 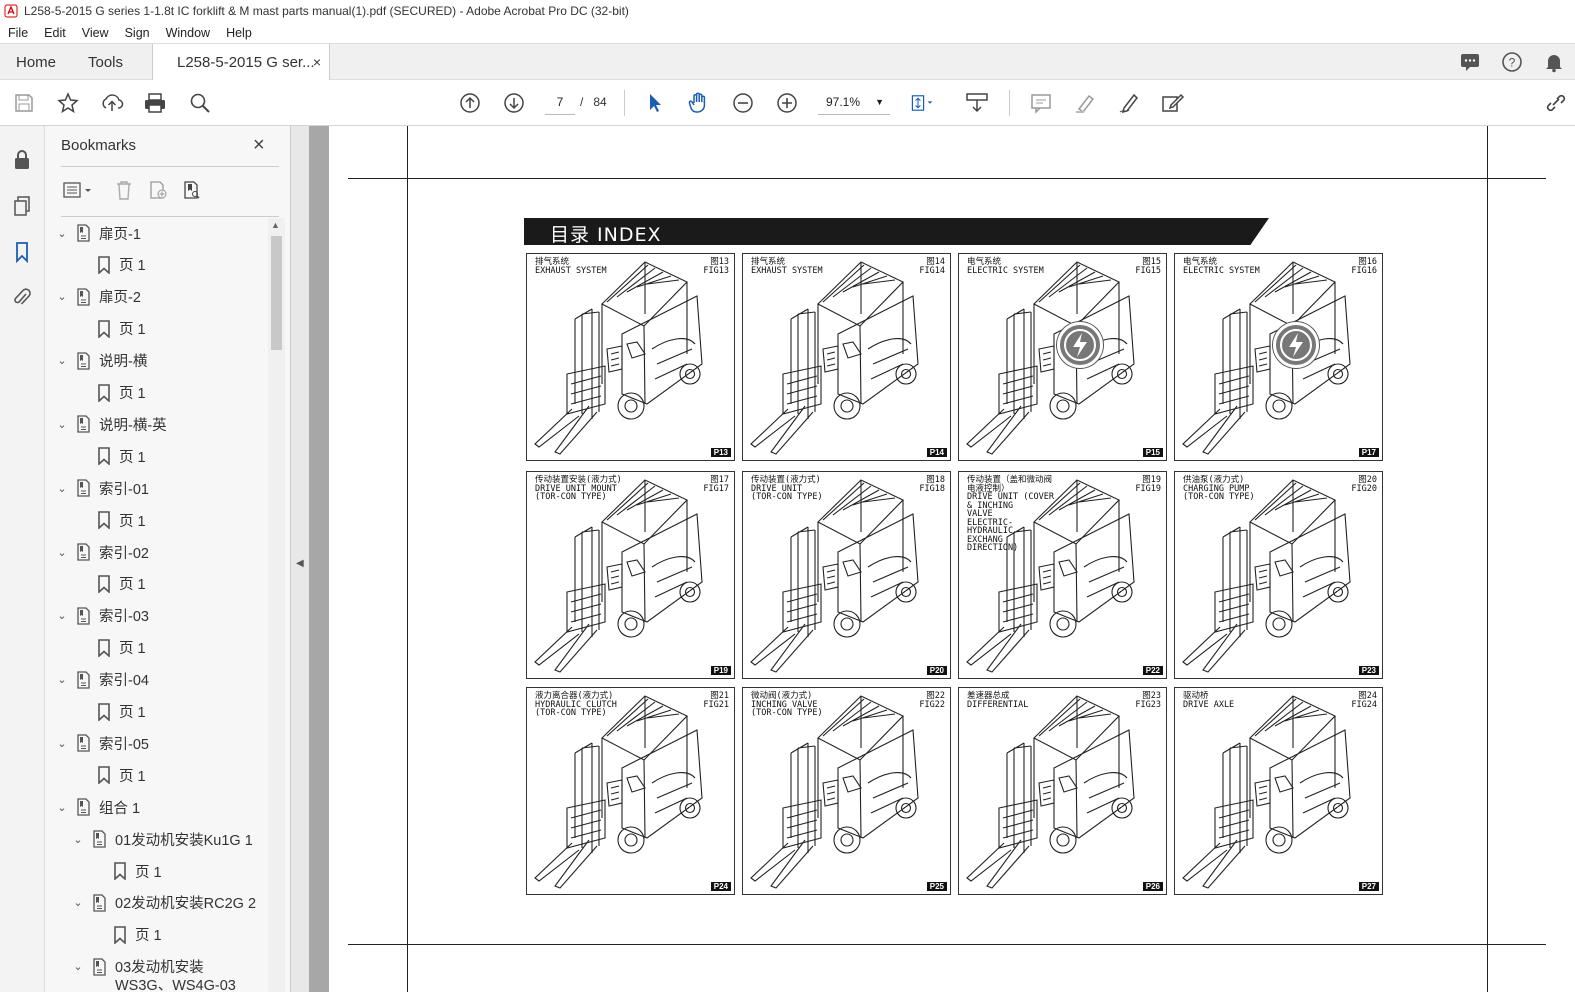 What do you see at coordinates (1512, 62) in the screenshot?
I see `help-icon: ?` at bounding box center [1512, 62].